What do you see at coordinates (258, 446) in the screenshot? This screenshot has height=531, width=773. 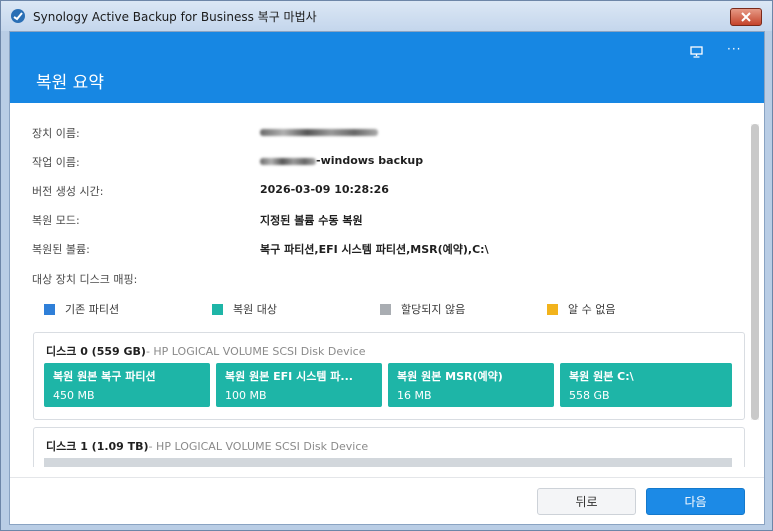 I see `disk-1-model: - HP LOGICAL VOLUME SCSI Disk Device` at bounding box center [258, 446].